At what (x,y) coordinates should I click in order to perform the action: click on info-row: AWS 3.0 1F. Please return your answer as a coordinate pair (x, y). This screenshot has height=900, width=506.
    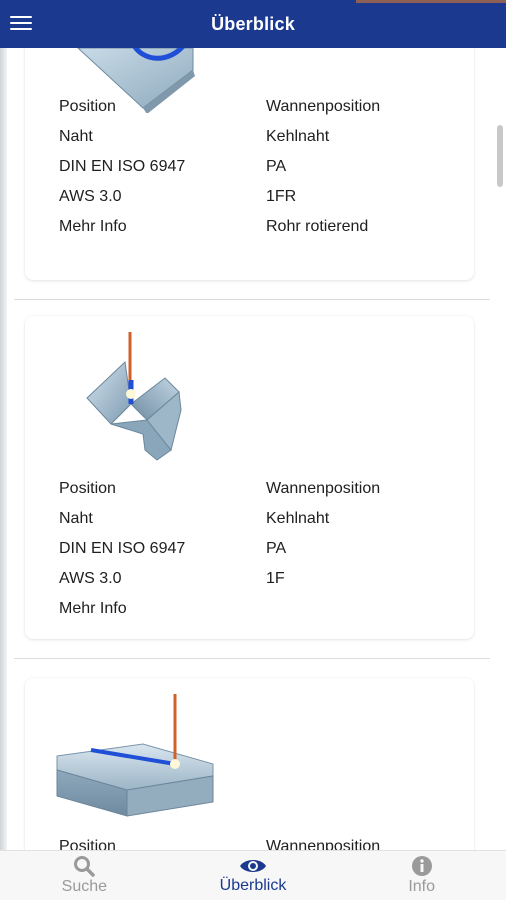
    Looking at the image, I should click on (266, 585).